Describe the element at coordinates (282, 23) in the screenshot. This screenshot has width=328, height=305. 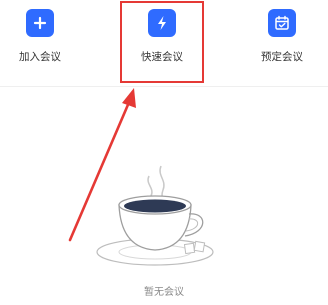
I see `calendar-check-icon` at that location.